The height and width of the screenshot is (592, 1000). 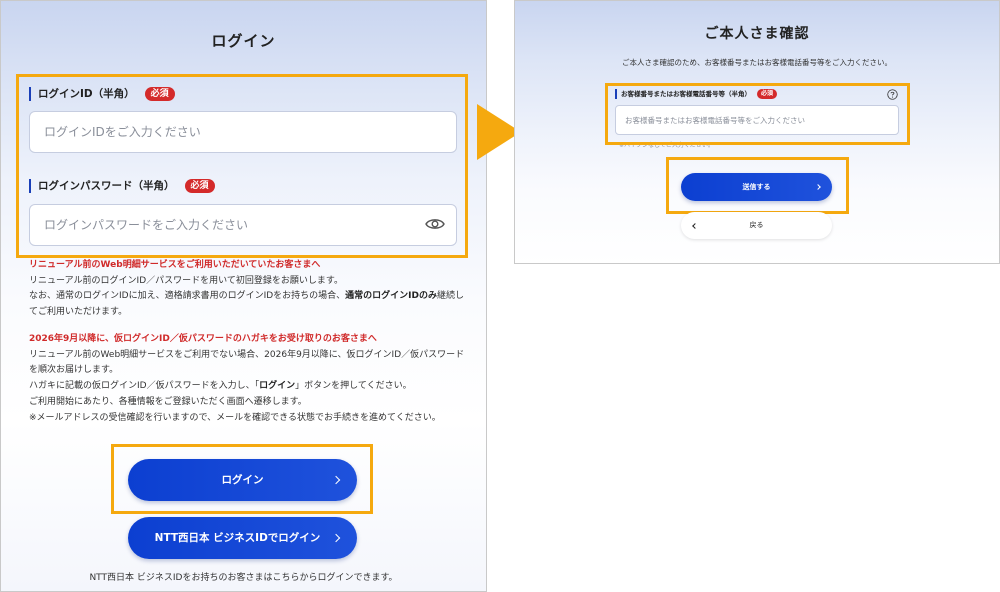 I want to click on back-button-label: 戻る, so click(x=756, y=225).